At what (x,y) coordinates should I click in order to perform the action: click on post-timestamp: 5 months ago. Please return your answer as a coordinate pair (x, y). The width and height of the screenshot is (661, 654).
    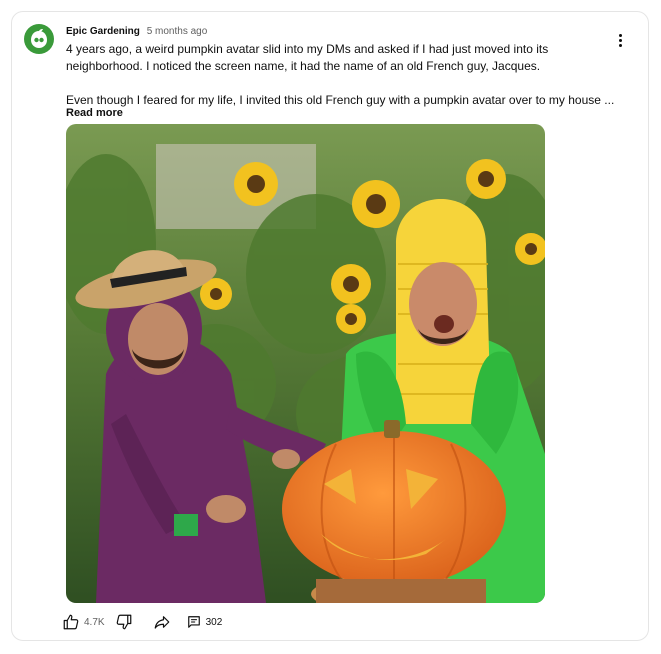
    Looking at the image, I should click on (177, 31).